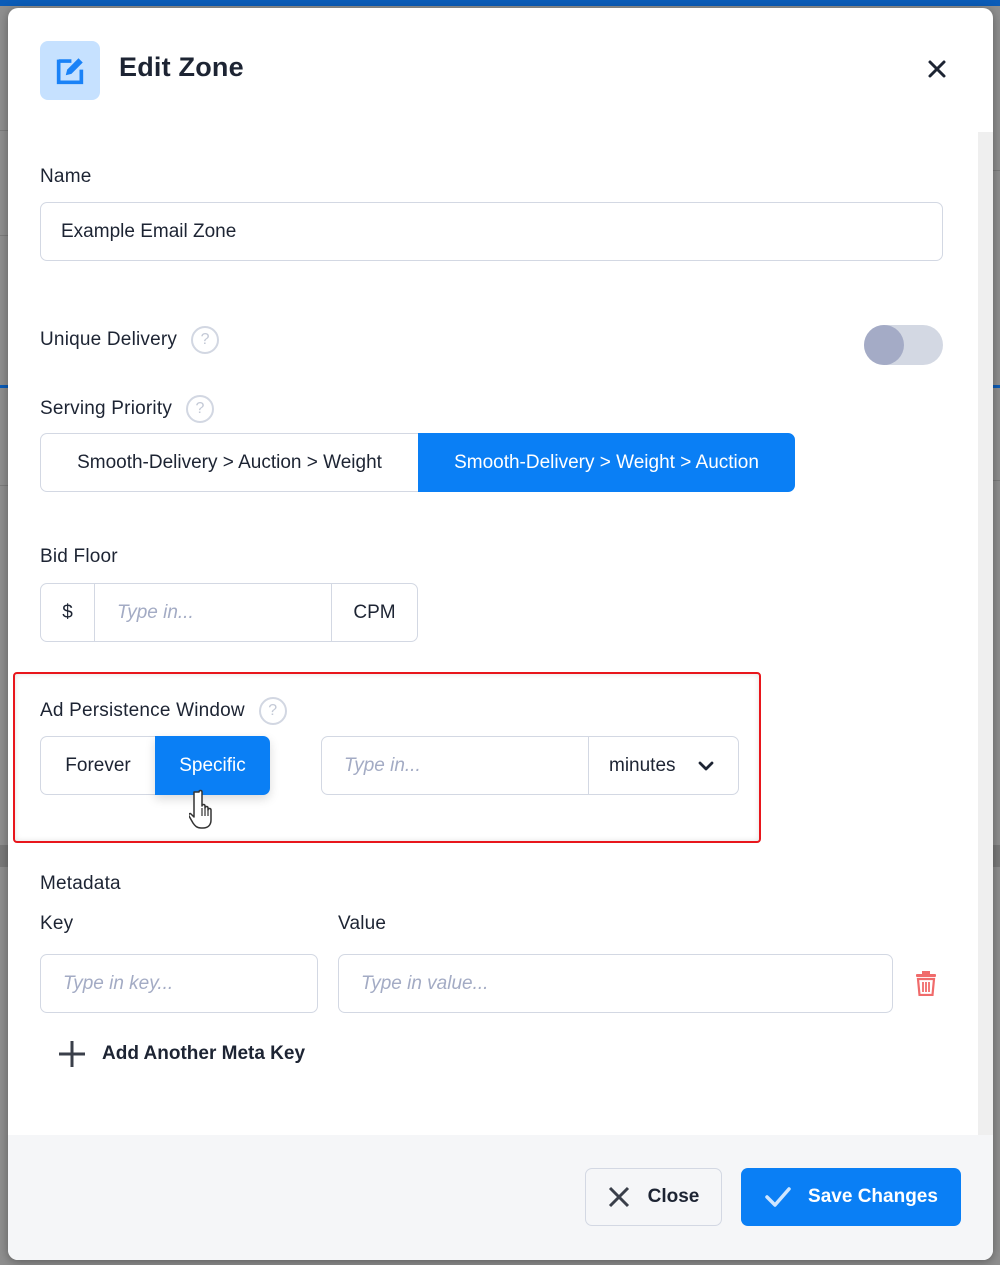 Image resolution: width=1000 pixels, height=1265 pixels. Describe the element at coordinates (212, 765) in the screenshot. I see `persistence-option-specific: Specific` at that location.